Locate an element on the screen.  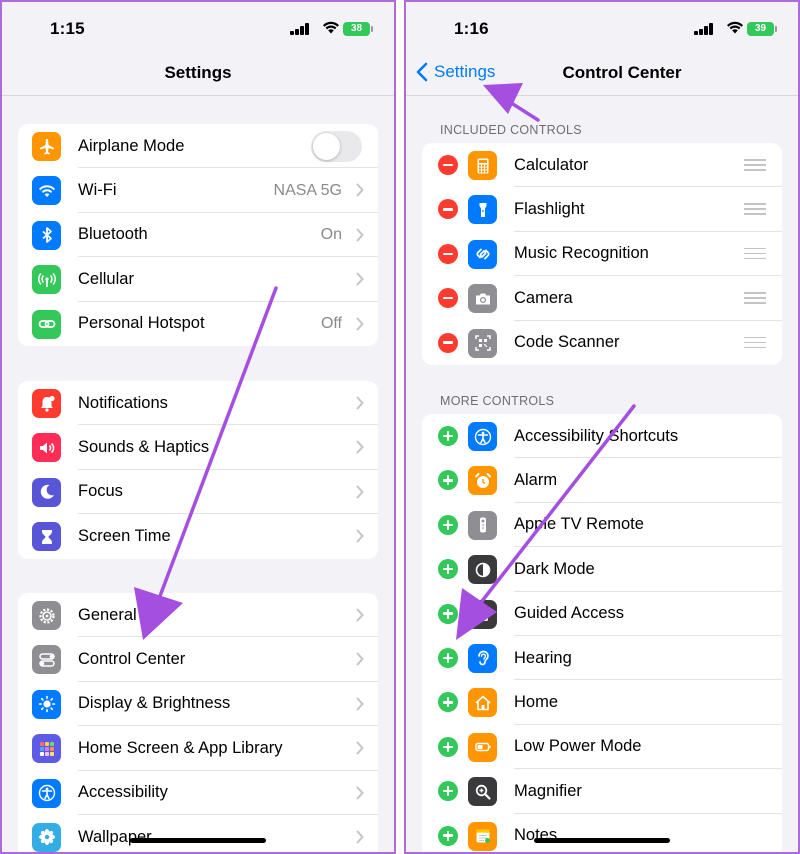
control-label: Alarm is located at coordinates (536, 480).